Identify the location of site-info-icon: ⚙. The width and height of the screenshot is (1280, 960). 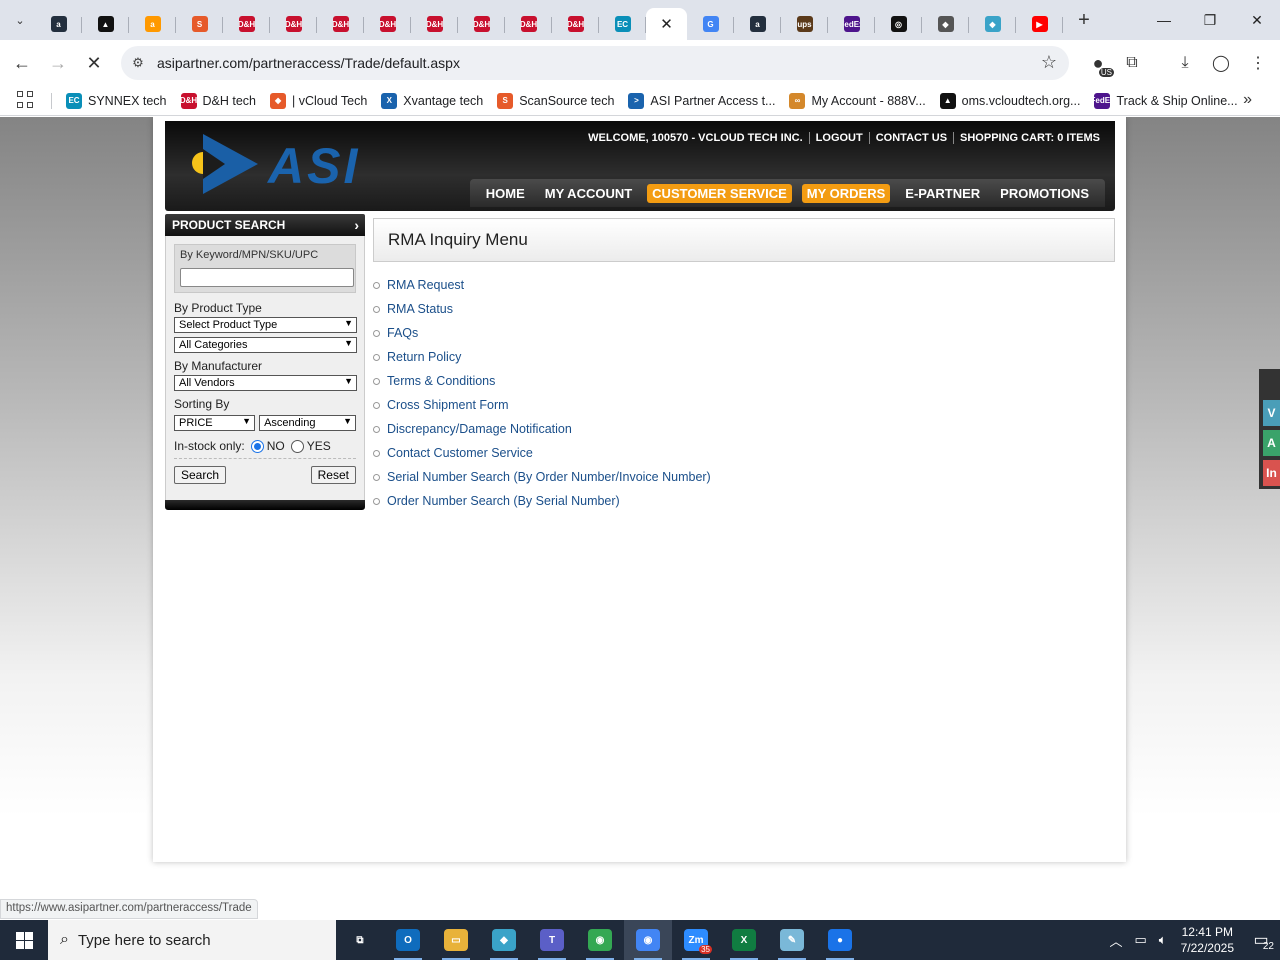
(138, 63).